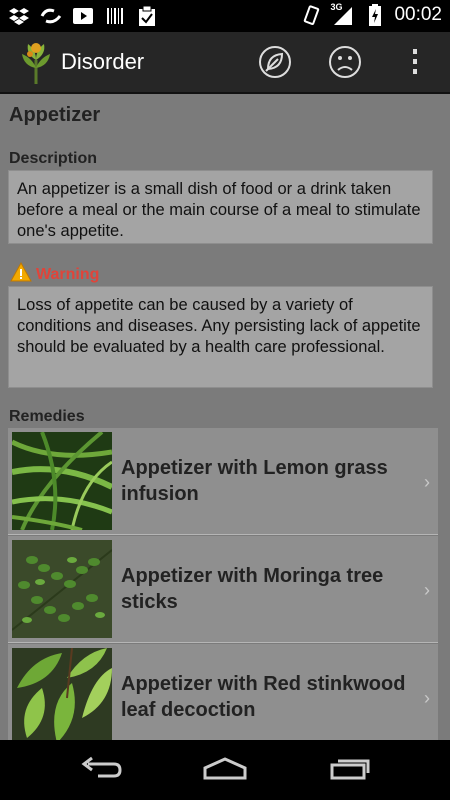 This screenshot has width=450, height=800. What do you see at coordinates (53, 158) in the screenshot?
I see `description-label: Description` at bounding box center [53, 158].